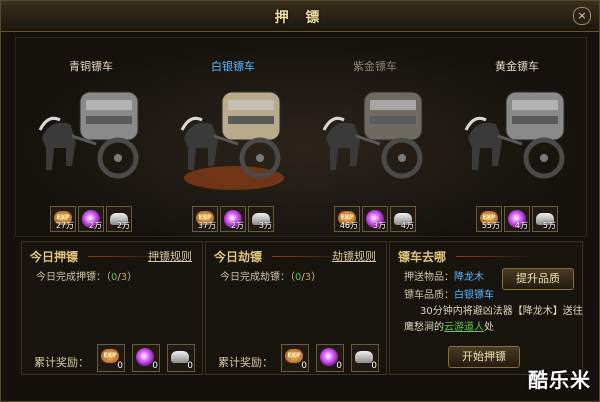 This screenshot has height=402, width=600. Describe the element at coordinates (549, 225) in the screenshot. I see `reward-amount: 5万` at that location.